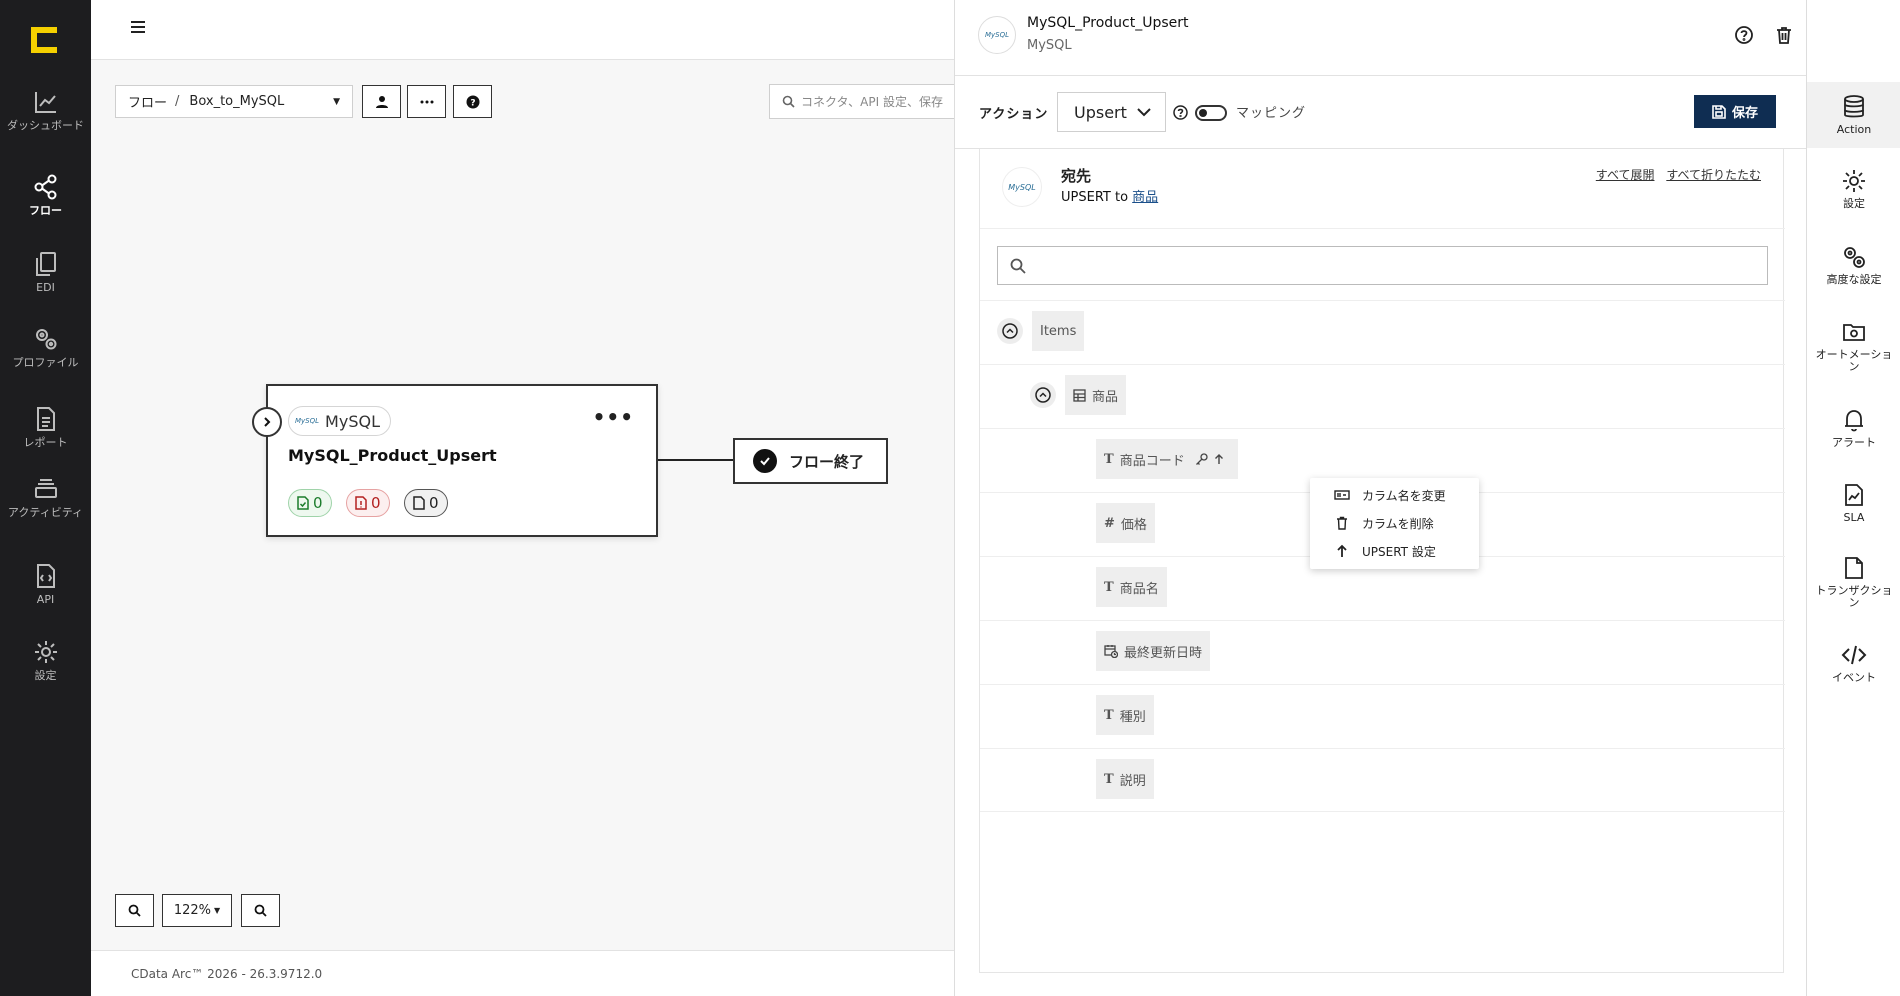  What do you see at coordinates (1735, 111) in the screenshot?
I see `save-button: 保存` at bounding box center [1735, 111].